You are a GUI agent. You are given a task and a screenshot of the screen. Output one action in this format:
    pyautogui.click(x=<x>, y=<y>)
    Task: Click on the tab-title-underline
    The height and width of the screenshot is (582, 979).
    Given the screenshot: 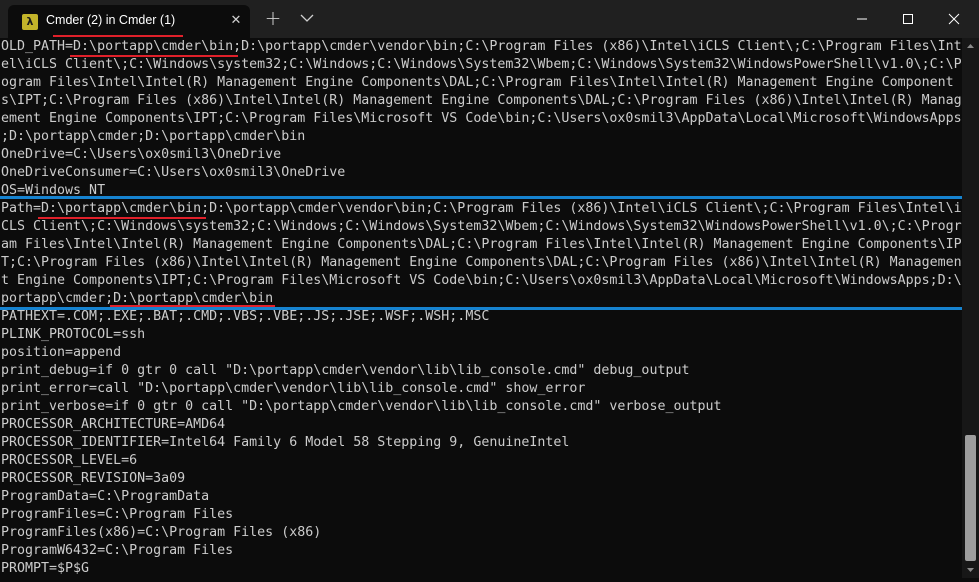 What is the action you would take?
    pyautogui.click(x=118, y=36)
    